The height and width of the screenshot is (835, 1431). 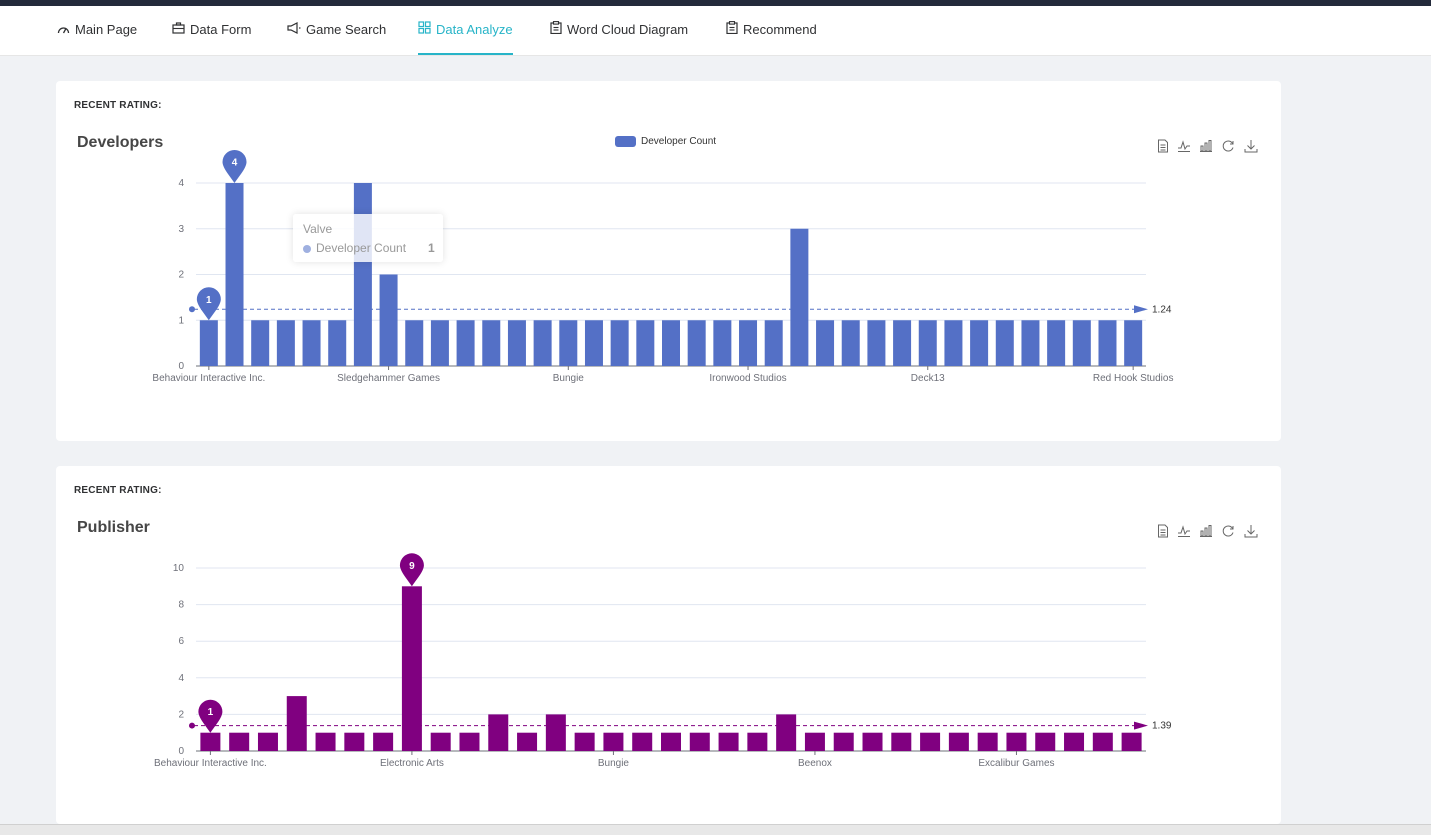 What do you see at coordinates (771, 30) in the screenshot?
I see `nav-recommend: Recommend` at bounding box center [771, 30].